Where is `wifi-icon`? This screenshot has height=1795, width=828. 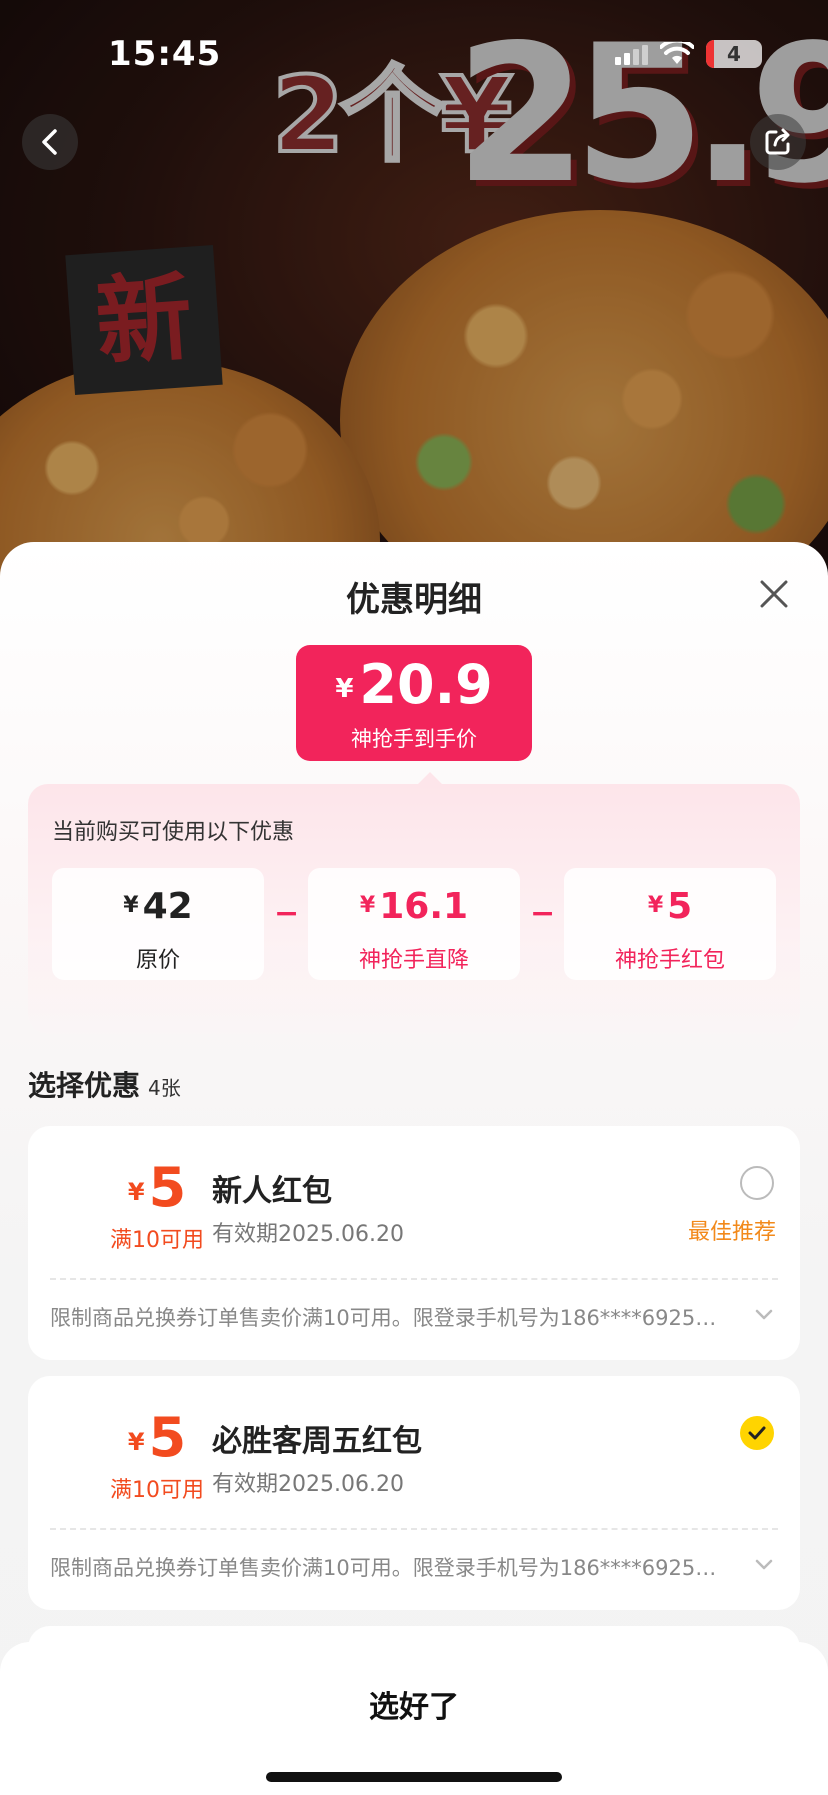 wifi-icon is located at coordinates (677, 53).